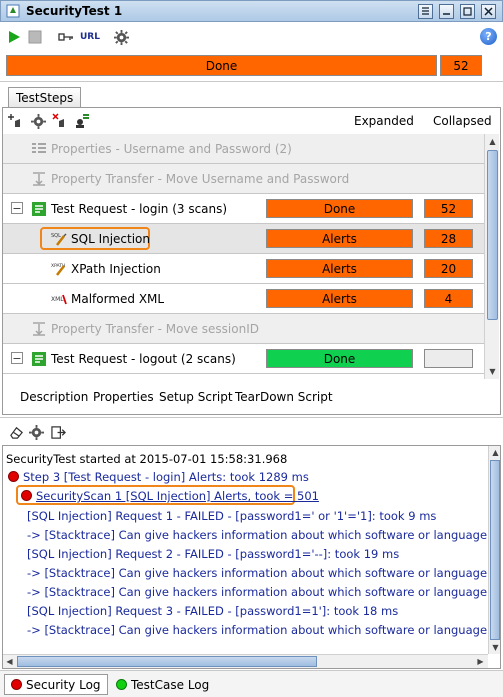 The height and width of the screenshot is (697, 503). I want to click on divider, so click(251, 81).